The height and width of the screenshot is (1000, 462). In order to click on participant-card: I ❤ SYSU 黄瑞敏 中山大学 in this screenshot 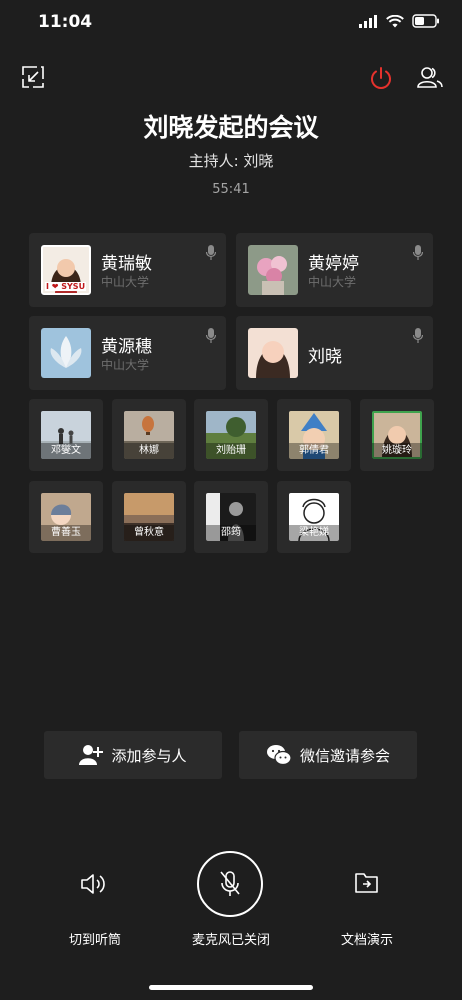, I will do `click(127, 270)`.